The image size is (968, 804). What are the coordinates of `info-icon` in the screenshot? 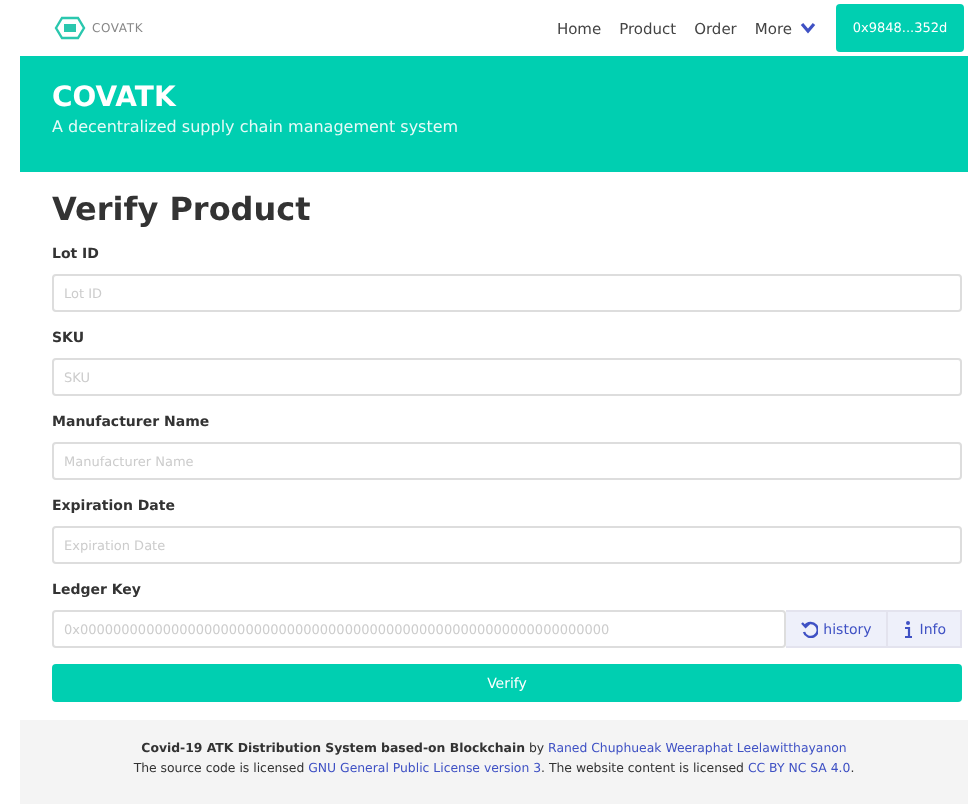 It's located at (907, 629).